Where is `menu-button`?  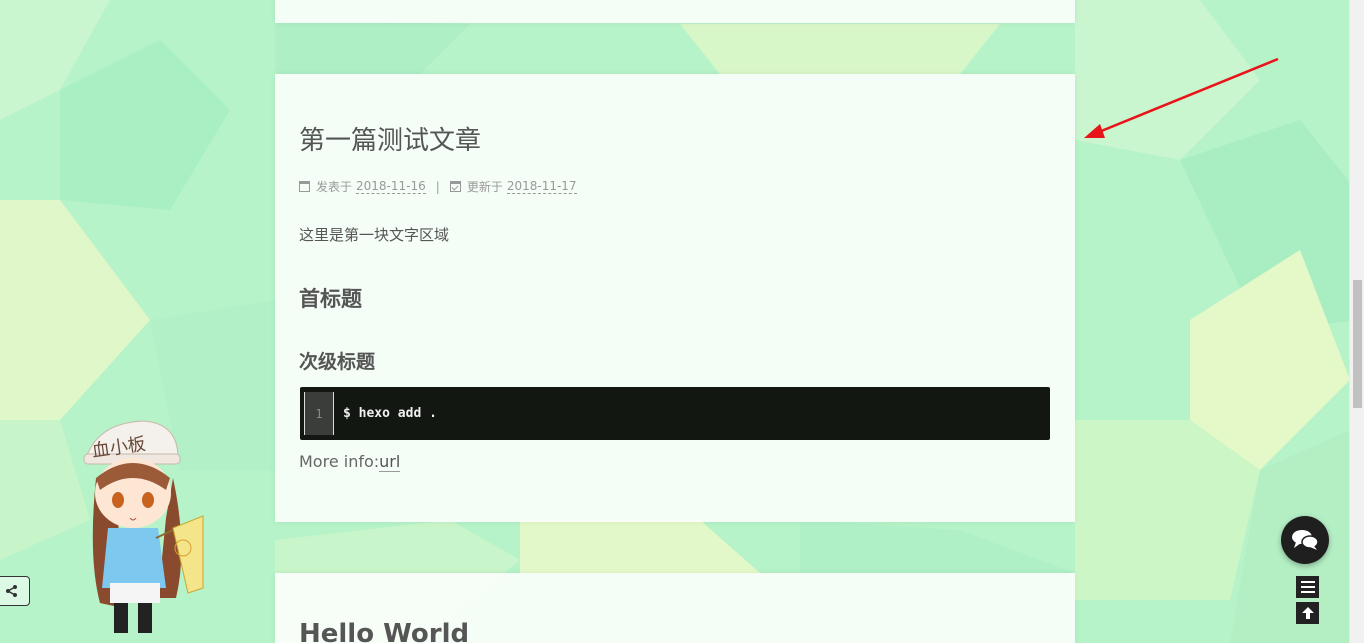 menu-button is located at coordinates (1307, 587).